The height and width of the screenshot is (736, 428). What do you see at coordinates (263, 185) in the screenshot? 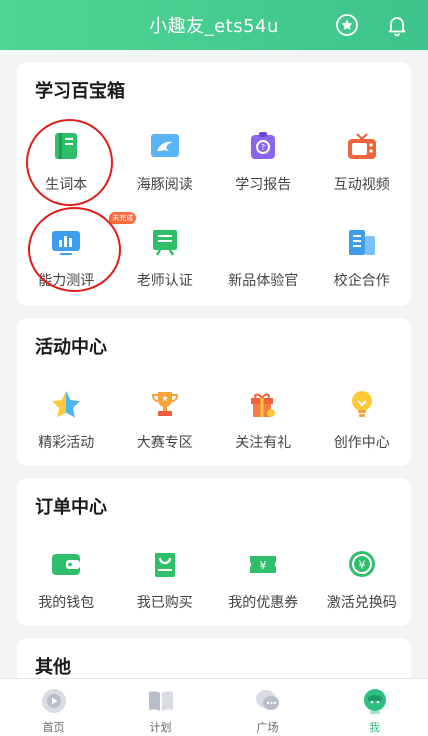
I see `study-report-label: 学习报告` at bounding box center [263, 185].